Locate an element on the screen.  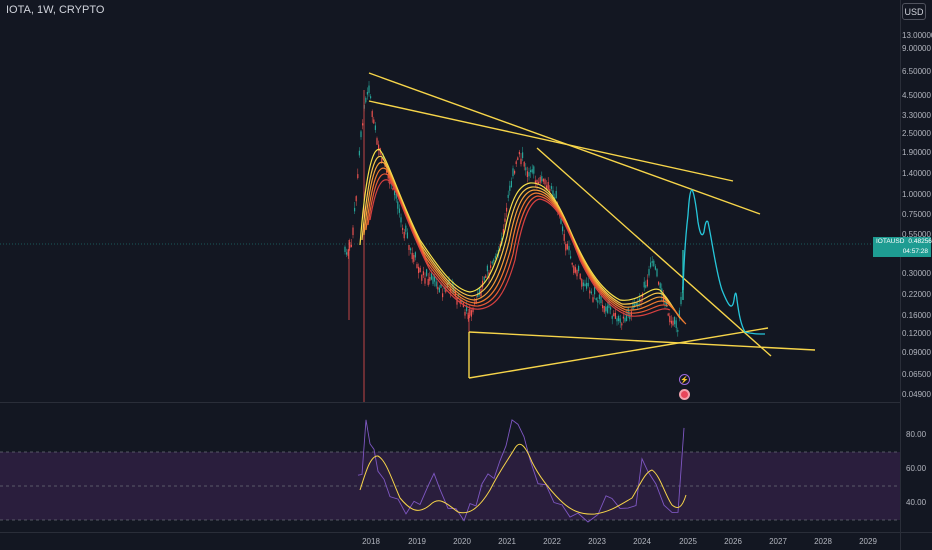
price-tick: 0.04900 is located at coordinates (916, 394).